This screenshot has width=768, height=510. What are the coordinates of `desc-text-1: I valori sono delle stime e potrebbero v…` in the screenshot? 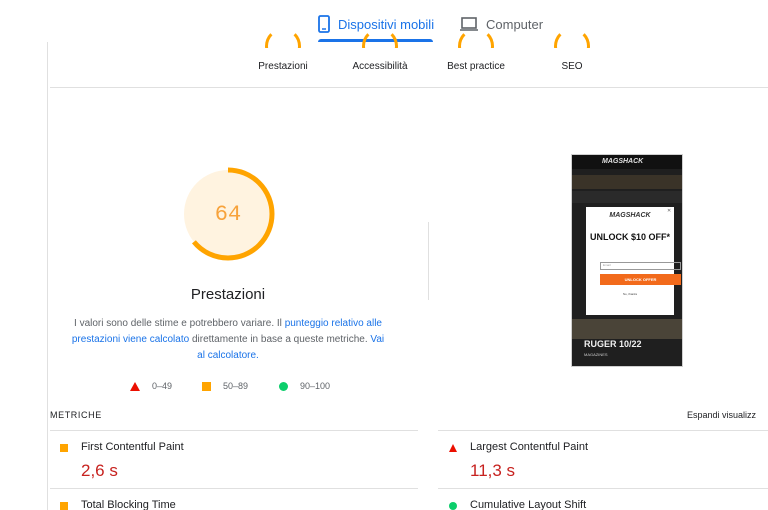 It's located at (179, 323).